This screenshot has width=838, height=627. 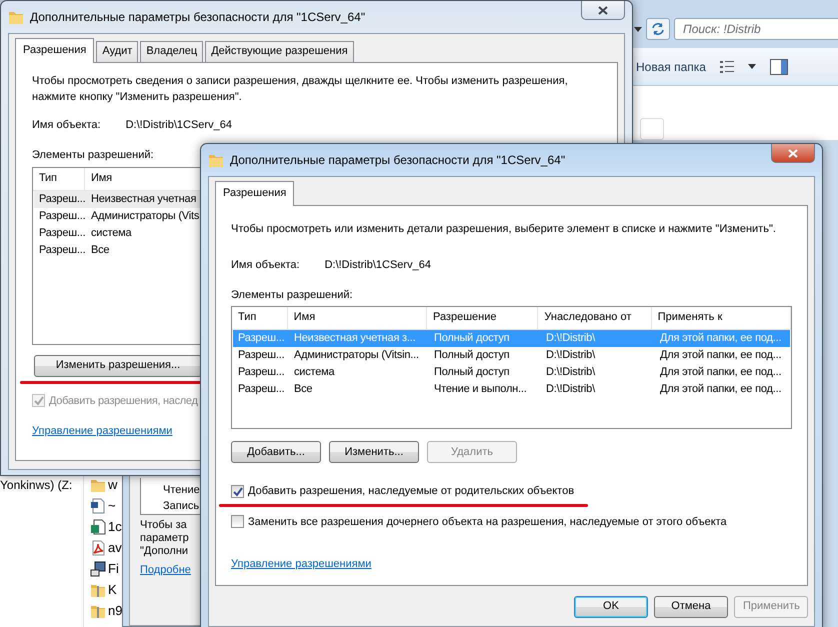 What do you see at coordinates (143, 199) in the screenshot?
I see `list-cell-text: Неизвестная учетная` at bounding box center [143, 199].